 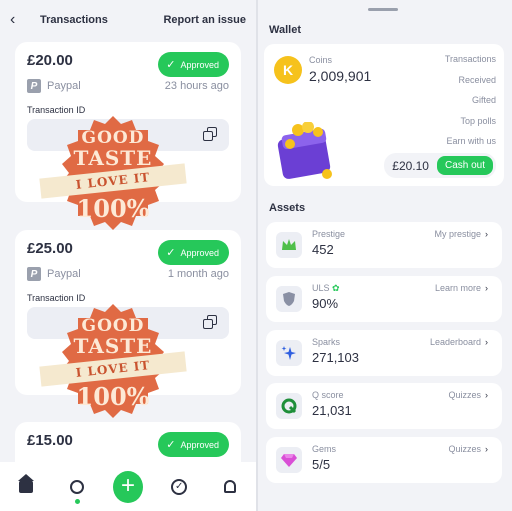 I want to click on plus-icon: +, so click(x=127, y=486).